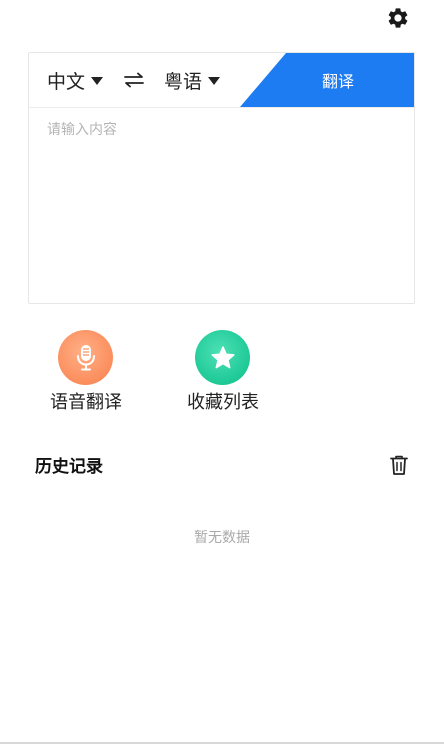 This screenshot has width=444, height=744. What do you see at coordinates (86, 402) in the screenshot?
I see `voice-translate-label: 语音翻译` at bounding box center [86, 402].